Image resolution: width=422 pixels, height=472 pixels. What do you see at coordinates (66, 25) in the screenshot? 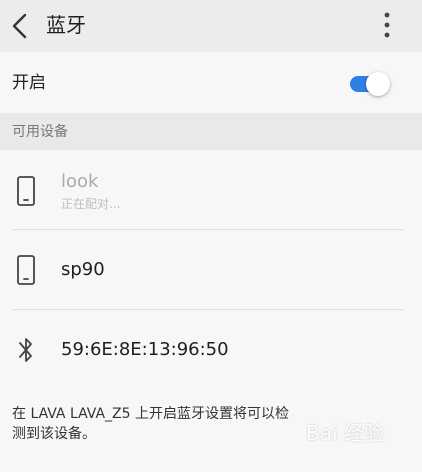
I see `page-title: 蓝牙` at bounding box center [66, 25].